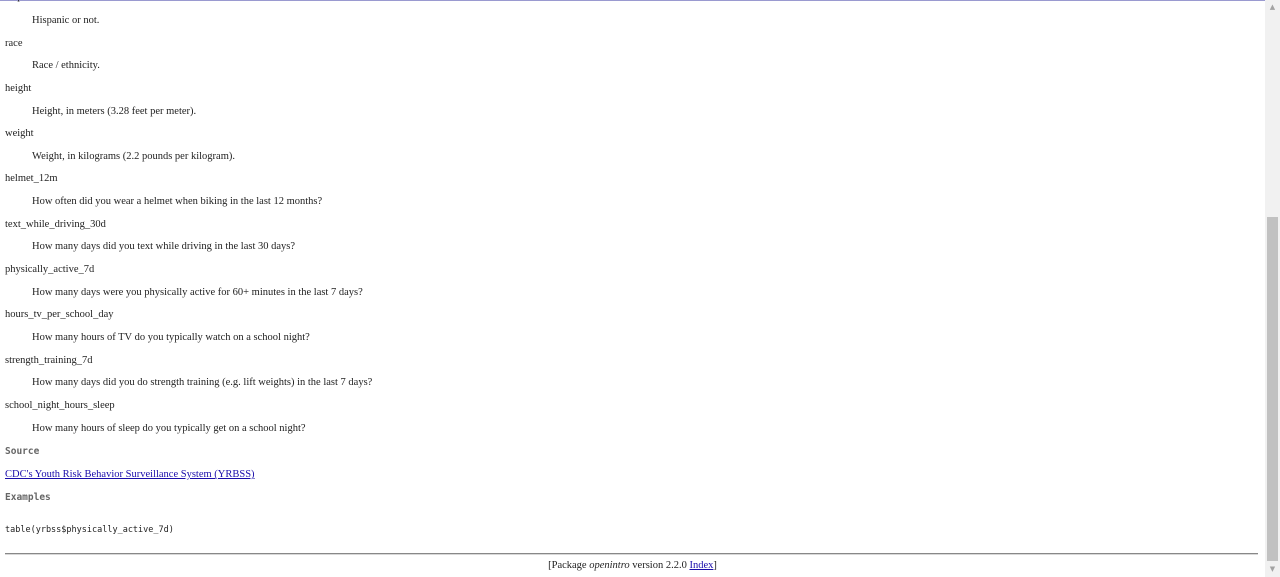 This screenshot has height=577, width=1280. I want to click on definition-term-sleep: school_night_hours_sleep, so click(60, 405).